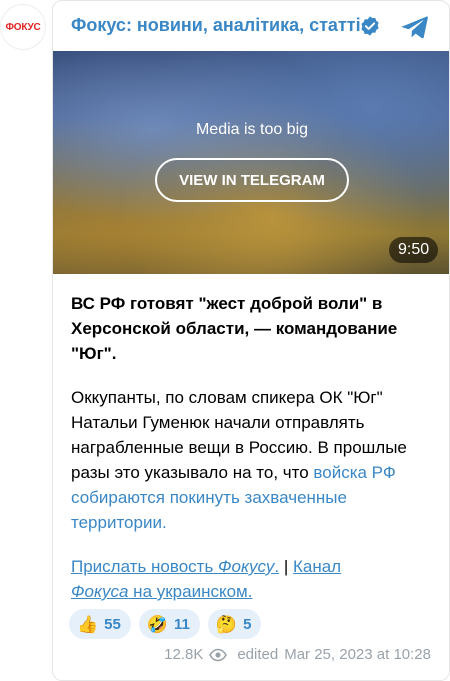 The width and height of the screenshot is (450, 681). I want to click on rofl-icon: 🤣, so click(157, 624).